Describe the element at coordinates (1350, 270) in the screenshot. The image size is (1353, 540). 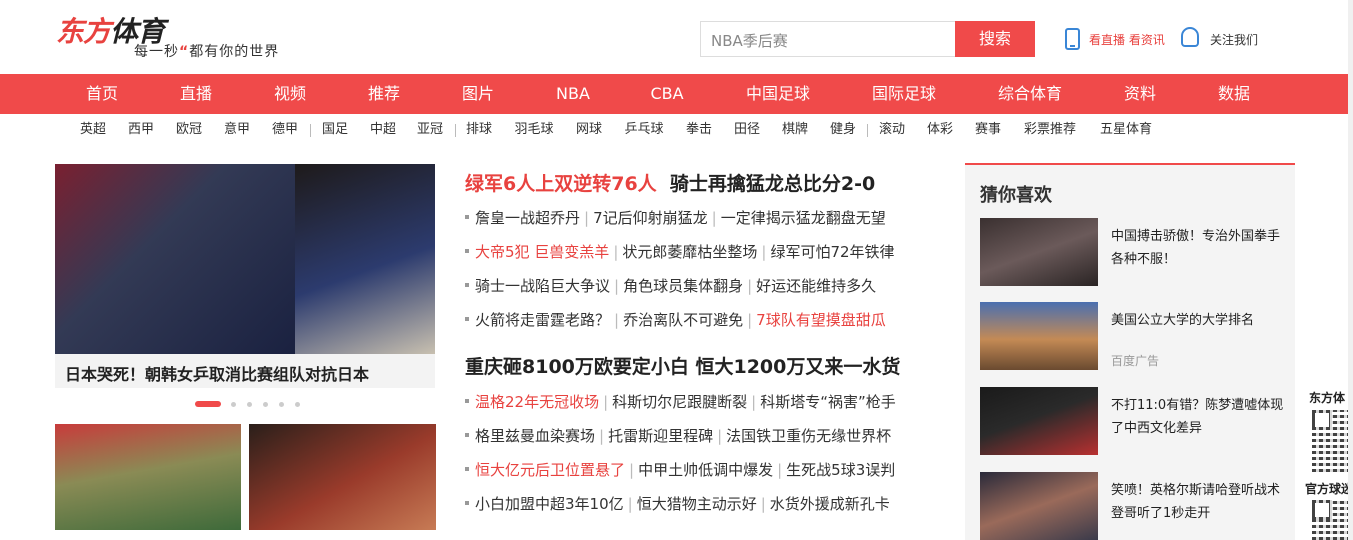
I see `scrollbar` at that location.